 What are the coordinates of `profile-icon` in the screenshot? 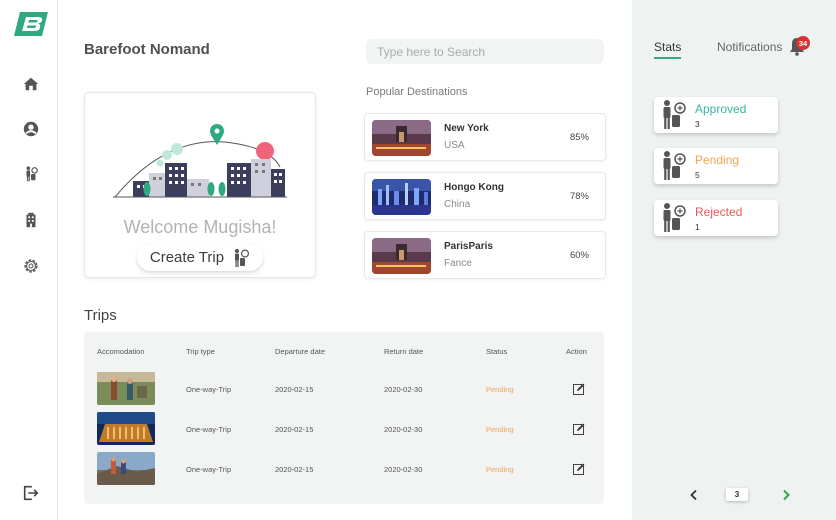 It's located at (31, 129).